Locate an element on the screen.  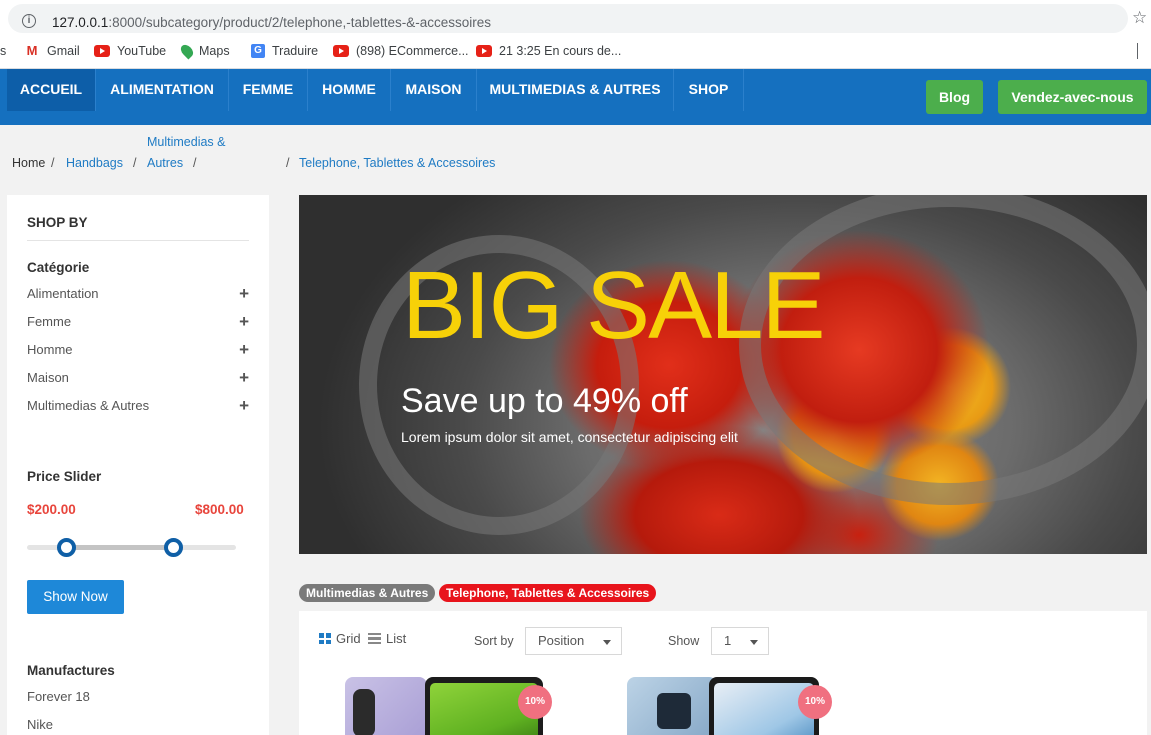
show-now-button: Show Now is located at coordinates (75, 597).